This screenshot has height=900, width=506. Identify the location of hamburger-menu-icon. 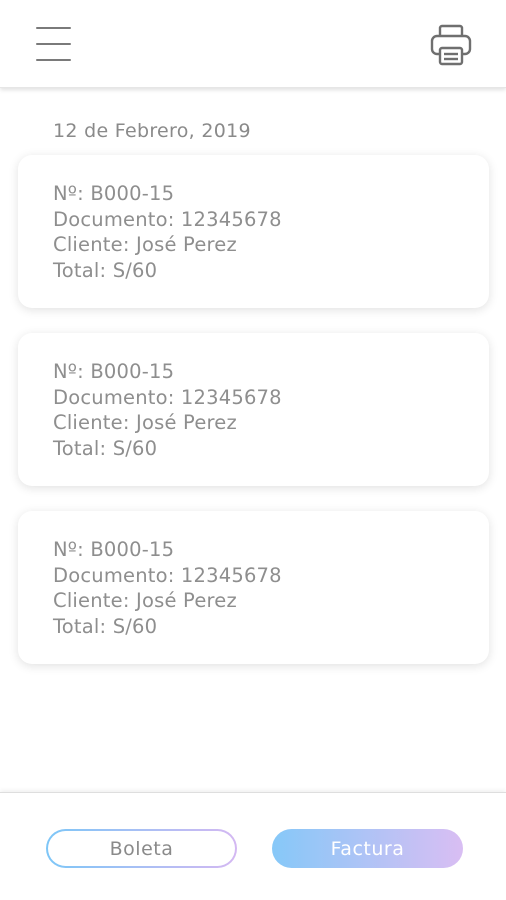
(54, 44).